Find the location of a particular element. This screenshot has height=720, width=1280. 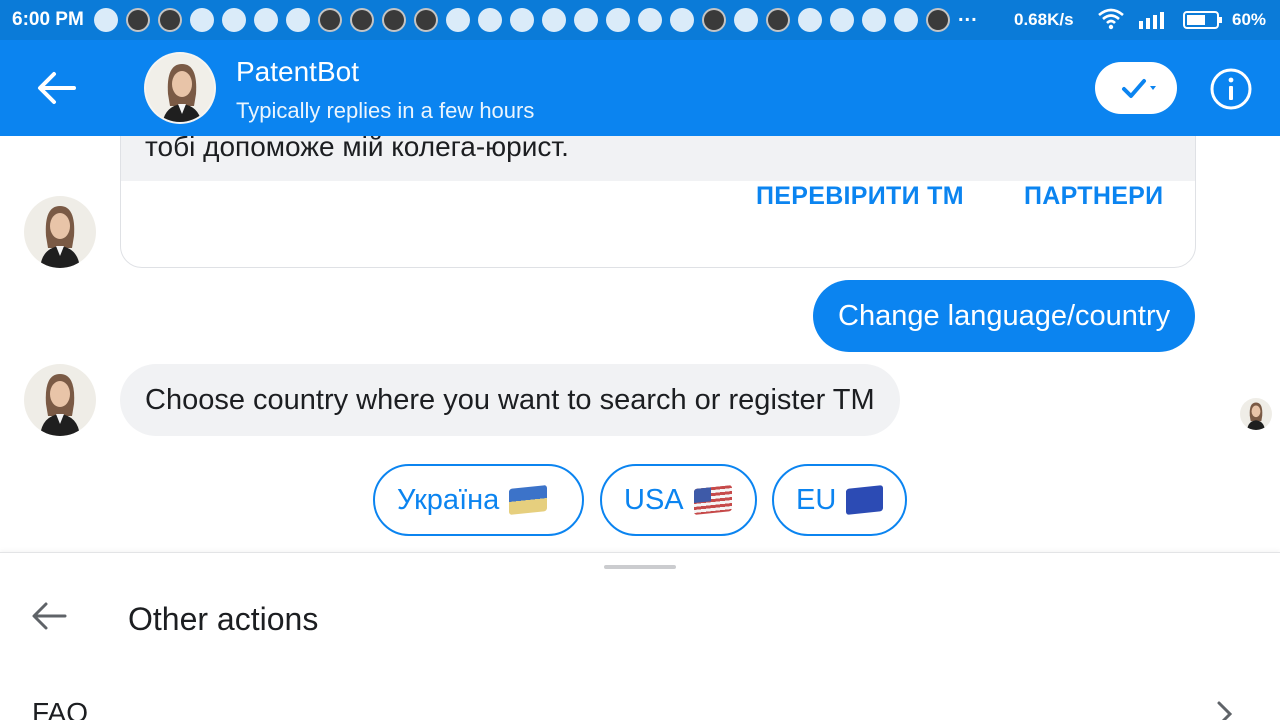

seen-indicator-avatar is located at coordinates (1256, 414).